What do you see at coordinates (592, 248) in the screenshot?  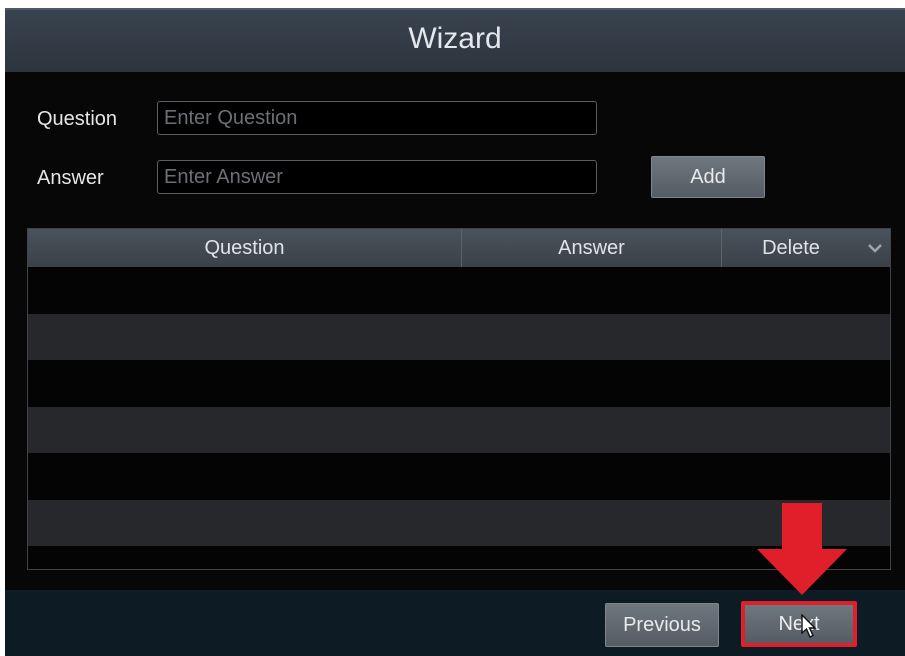 I see `column-header-answer: Answer` at bounding box center [592, 248].